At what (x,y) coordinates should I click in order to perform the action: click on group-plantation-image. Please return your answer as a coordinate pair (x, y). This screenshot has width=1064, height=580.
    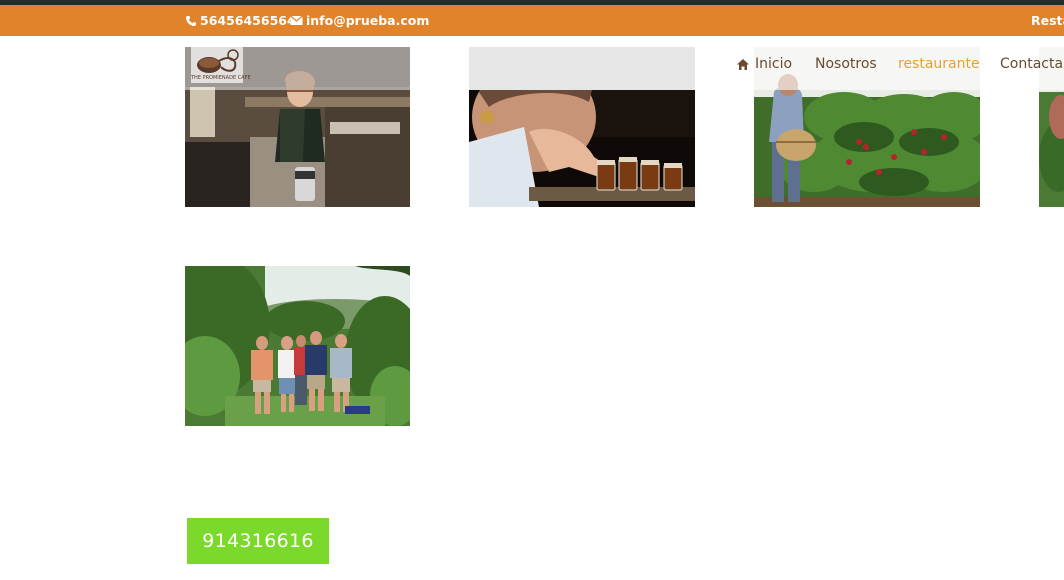
    Looking at the image, I should click on (297, 346).